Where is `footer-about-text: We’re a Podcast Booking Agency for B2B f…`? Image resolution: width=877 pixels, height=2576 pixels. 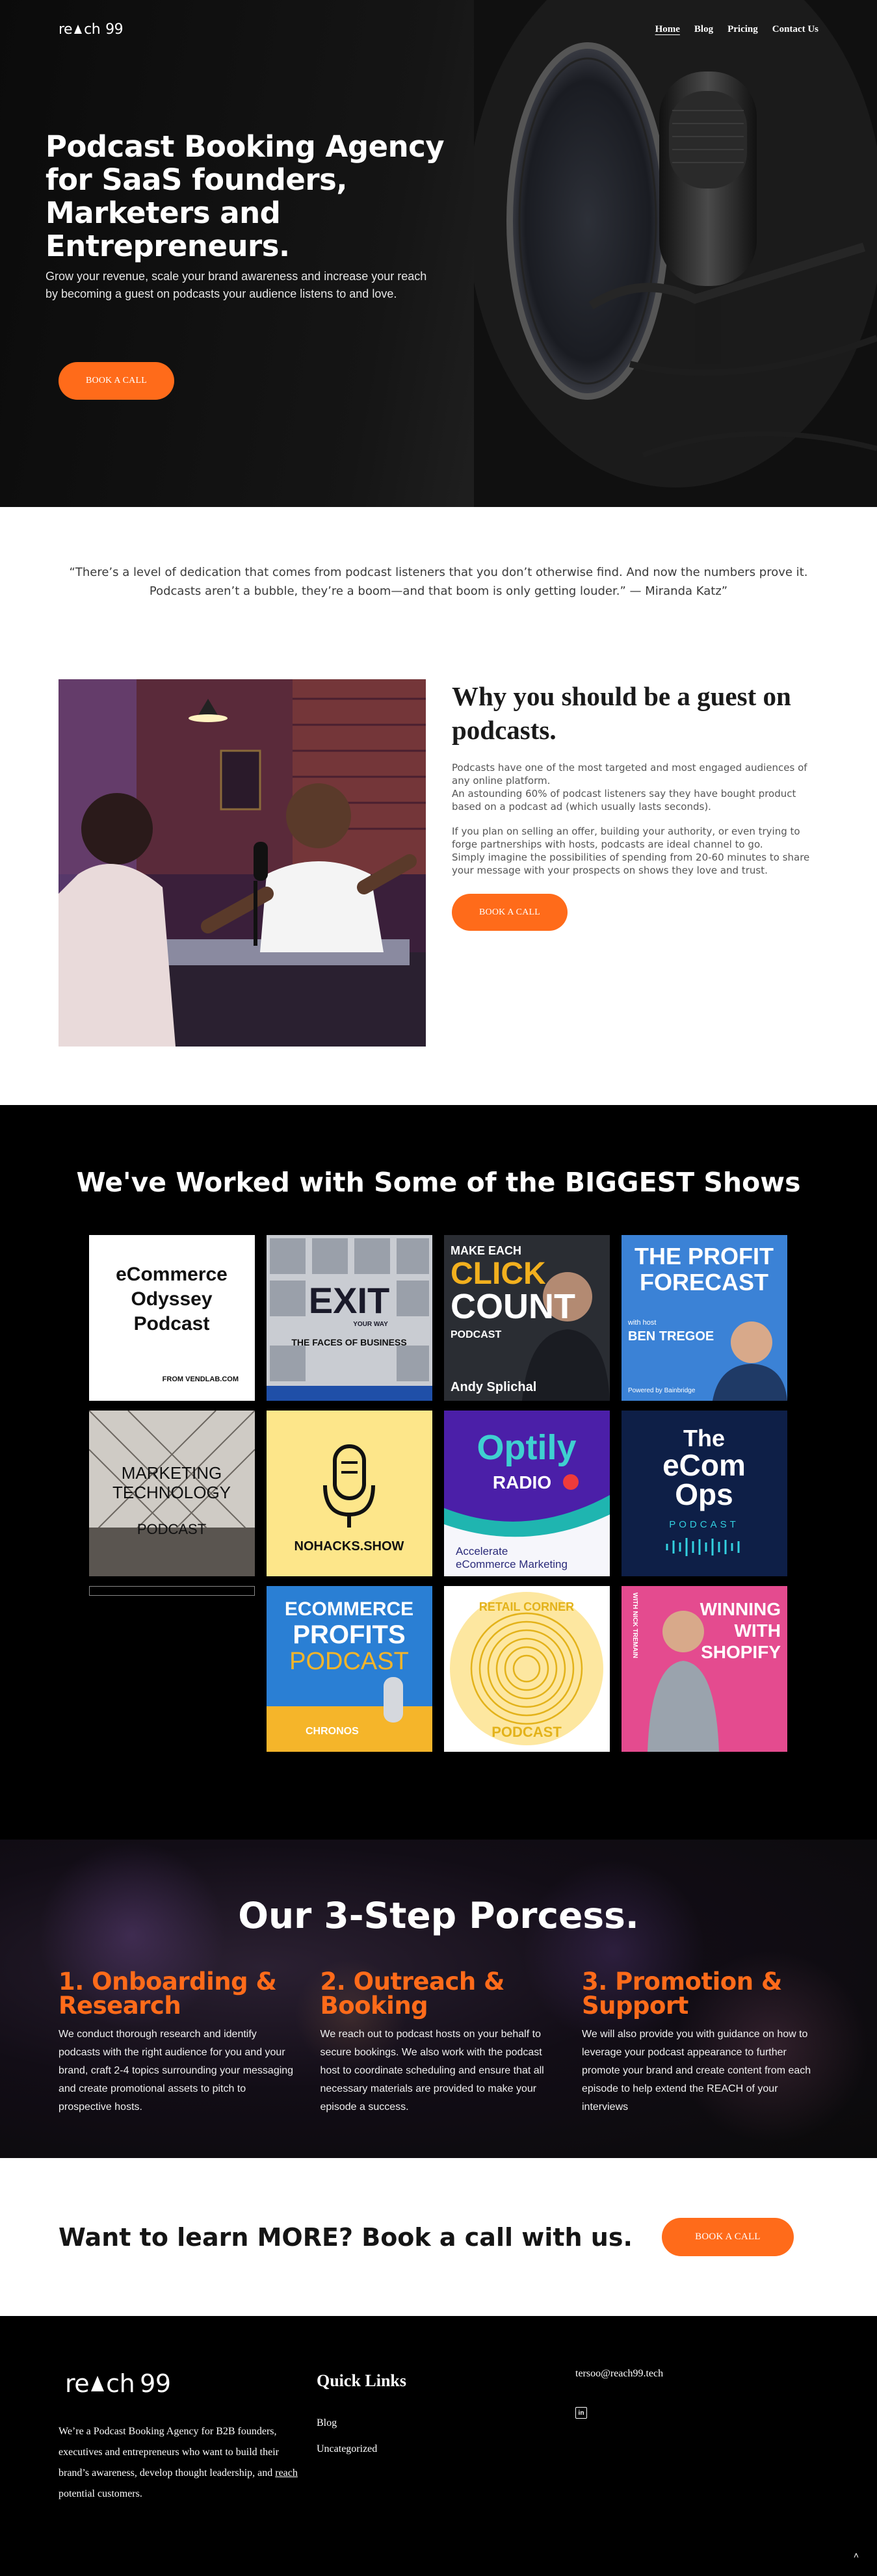 footer-about-text: We’re a Podcast Booking Agency for B2B f… is located at coordinates (169, 2452).